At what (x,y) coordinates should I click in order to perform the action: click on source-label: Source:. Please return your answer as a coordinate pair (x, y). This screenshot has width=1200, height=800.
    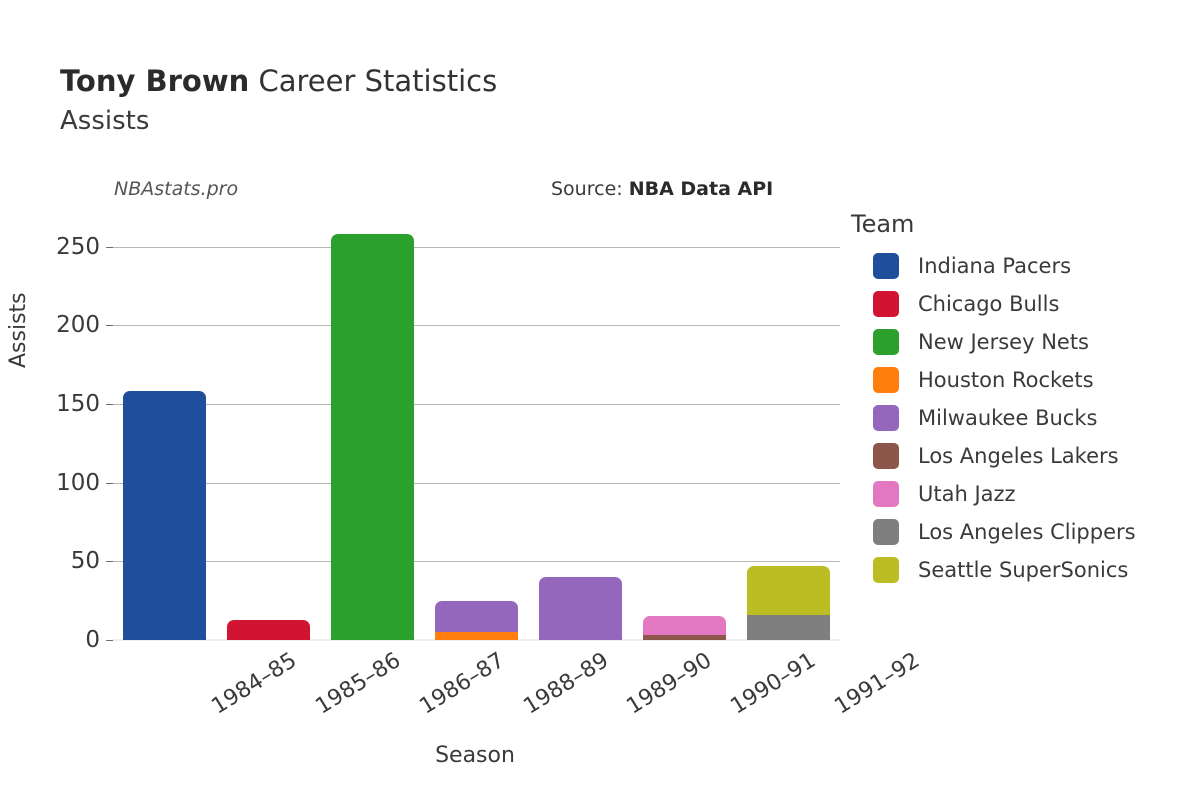
    Looking at the image, I should click on (590, 189).